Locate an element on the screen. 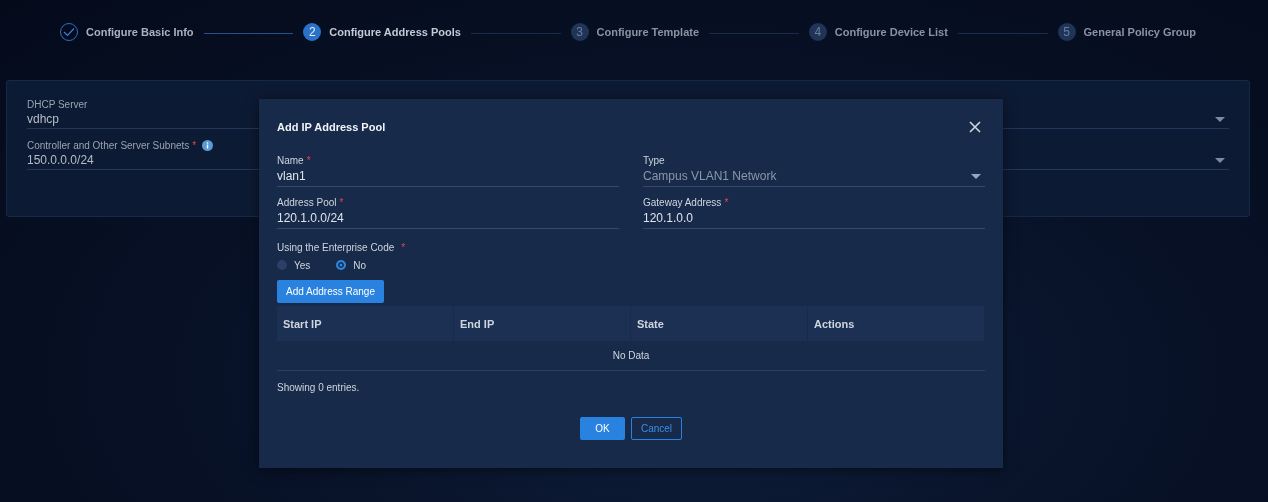 Image resolution: width=1268 pixels, height=502 pixels. step-number: 2 is located at coordinates (312, 32).